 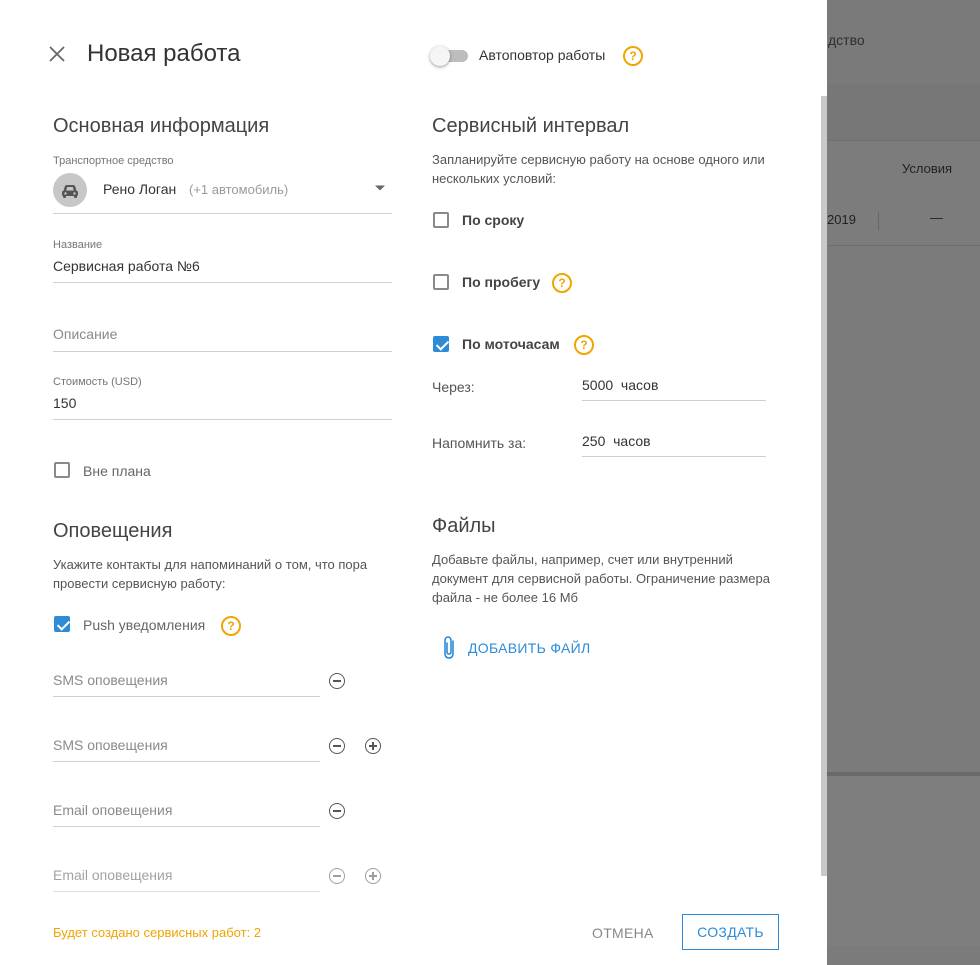 What do you see at coordinates (85, 334) in the screenshot?
I see `description-input: Описание` at bounding box center [85, 334].